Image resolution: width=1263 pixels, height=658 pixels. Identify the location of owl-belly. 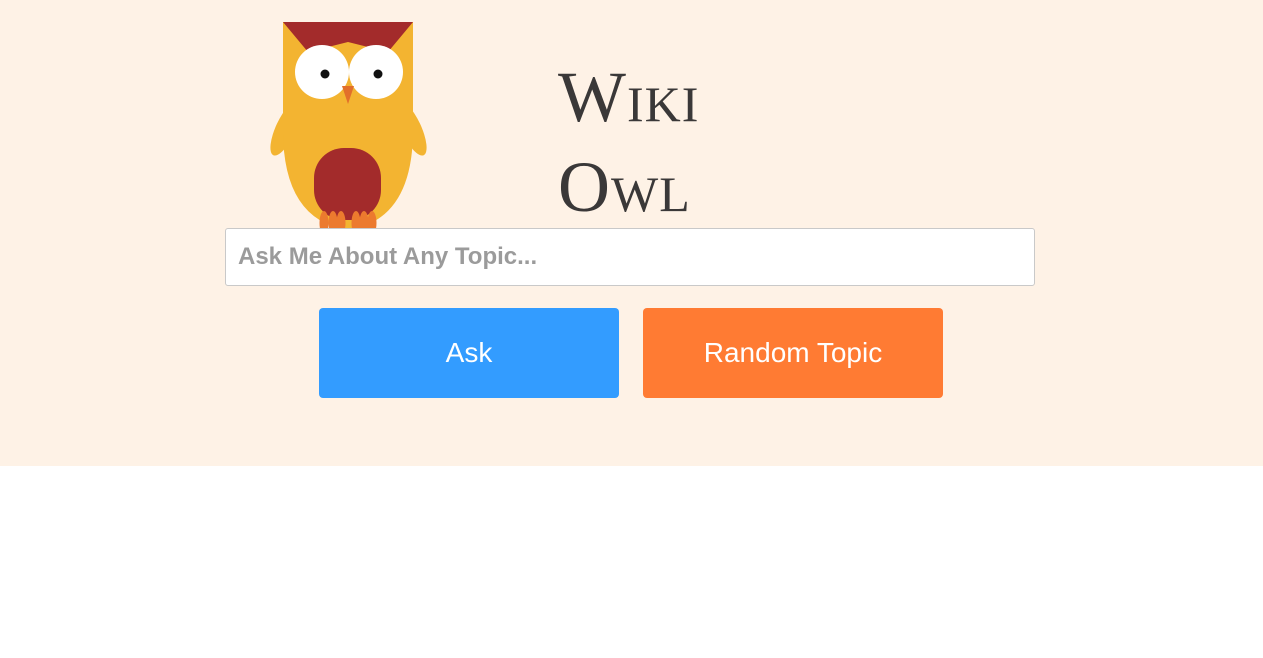
(347, 184).